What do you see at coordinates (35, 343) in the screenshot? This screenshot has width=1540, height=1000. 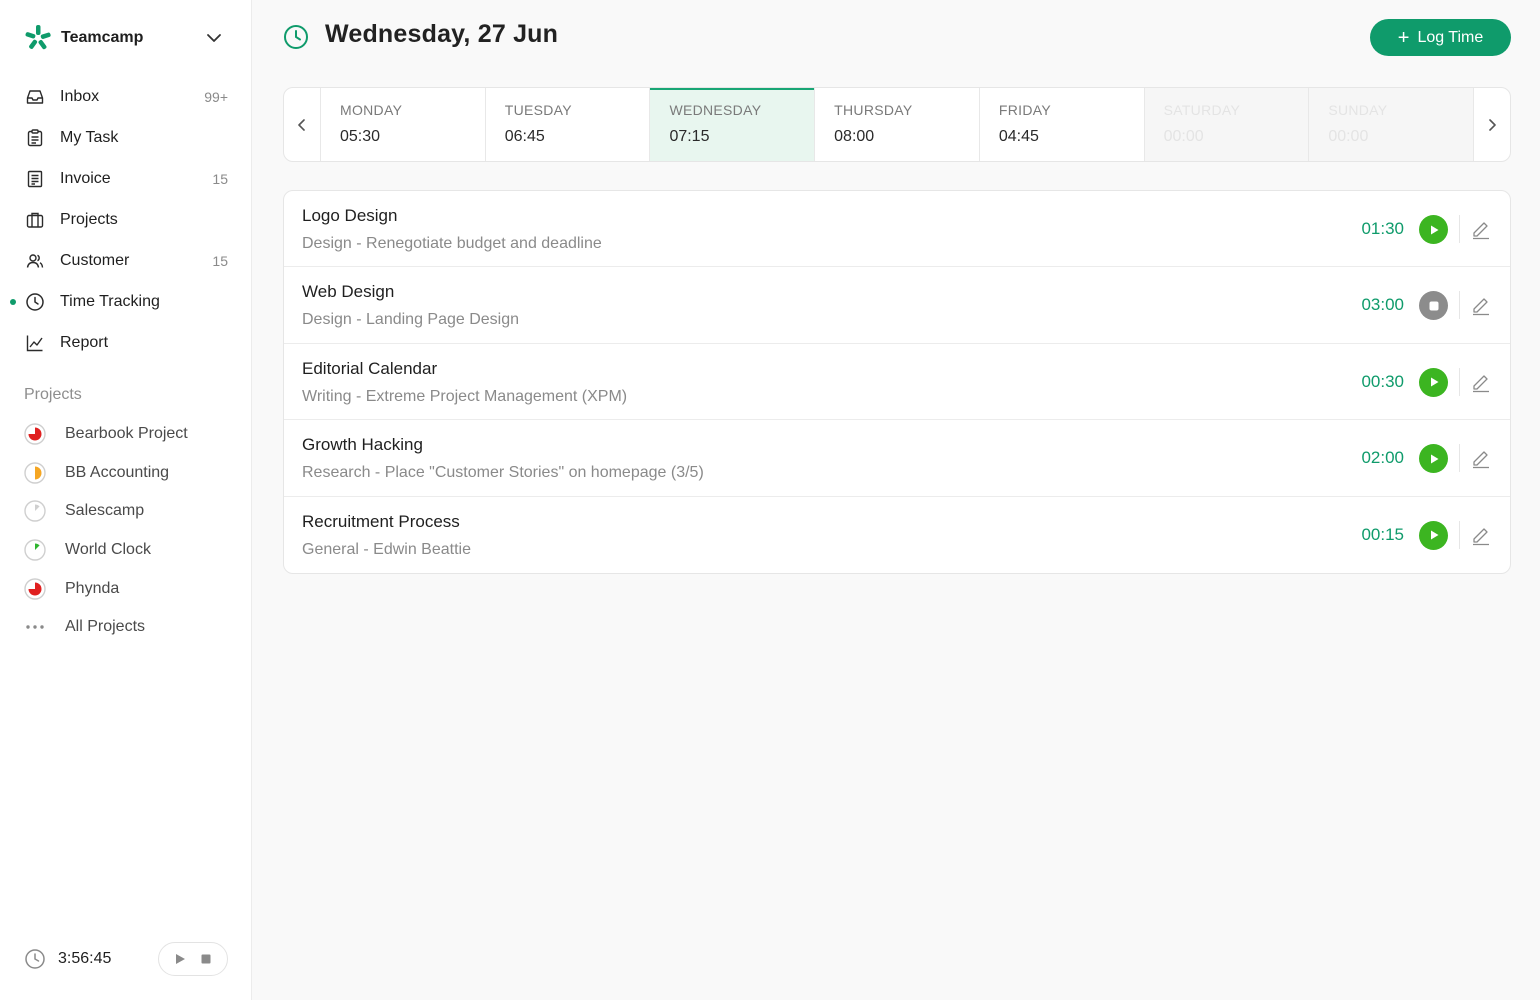 I see `line-chart-icon` at bounding box center [35, 343].